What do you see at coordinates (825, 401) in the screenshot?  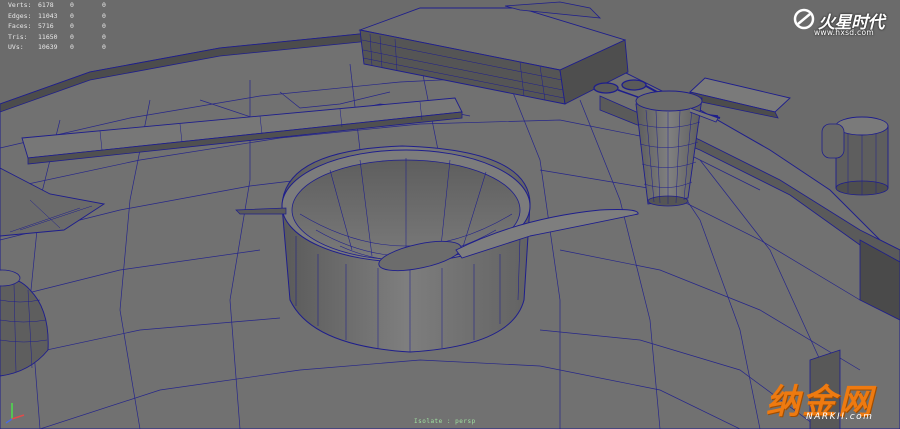 I see `watermark-narkii: 纳金网 NARKII.com` at bounding box center [825, 401].